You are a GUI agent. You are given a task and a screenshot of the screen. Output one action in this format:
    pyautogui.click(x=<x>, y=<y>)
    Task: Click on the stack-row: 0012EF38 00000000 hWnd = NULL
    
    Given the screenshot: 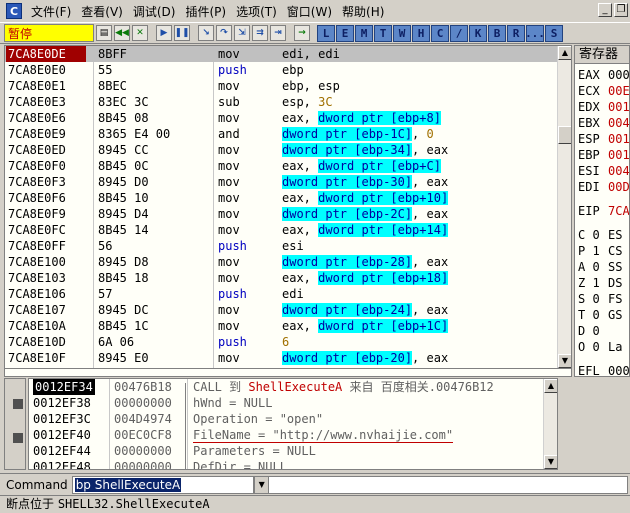 What is the action you would take?
    pyautogui.click(x=293, y=403)
    